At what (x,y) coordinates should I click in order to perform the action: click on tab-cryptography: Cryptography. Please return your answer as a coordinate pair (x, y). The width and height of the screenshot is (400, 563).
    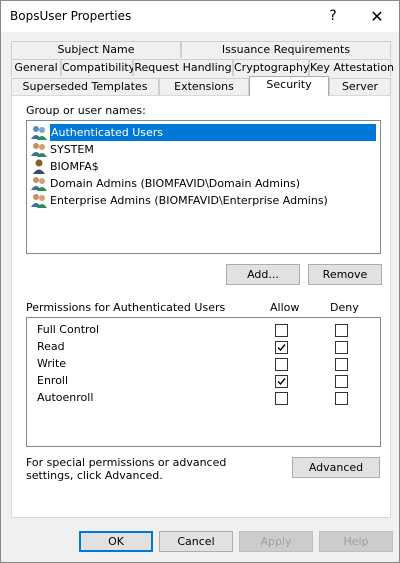
    Looking at the image, I should click on (271, 67).